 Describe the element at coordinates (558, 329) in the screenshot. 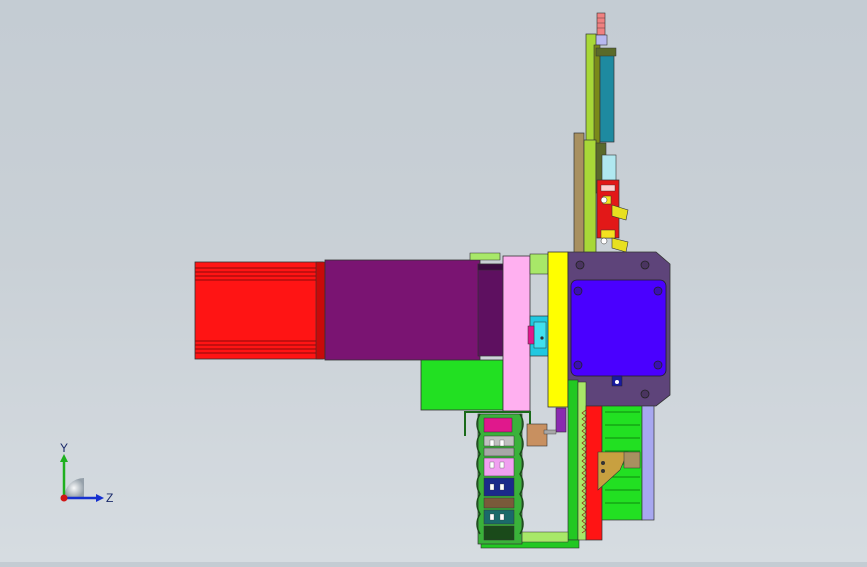

I see `yellow-plate` at that location.